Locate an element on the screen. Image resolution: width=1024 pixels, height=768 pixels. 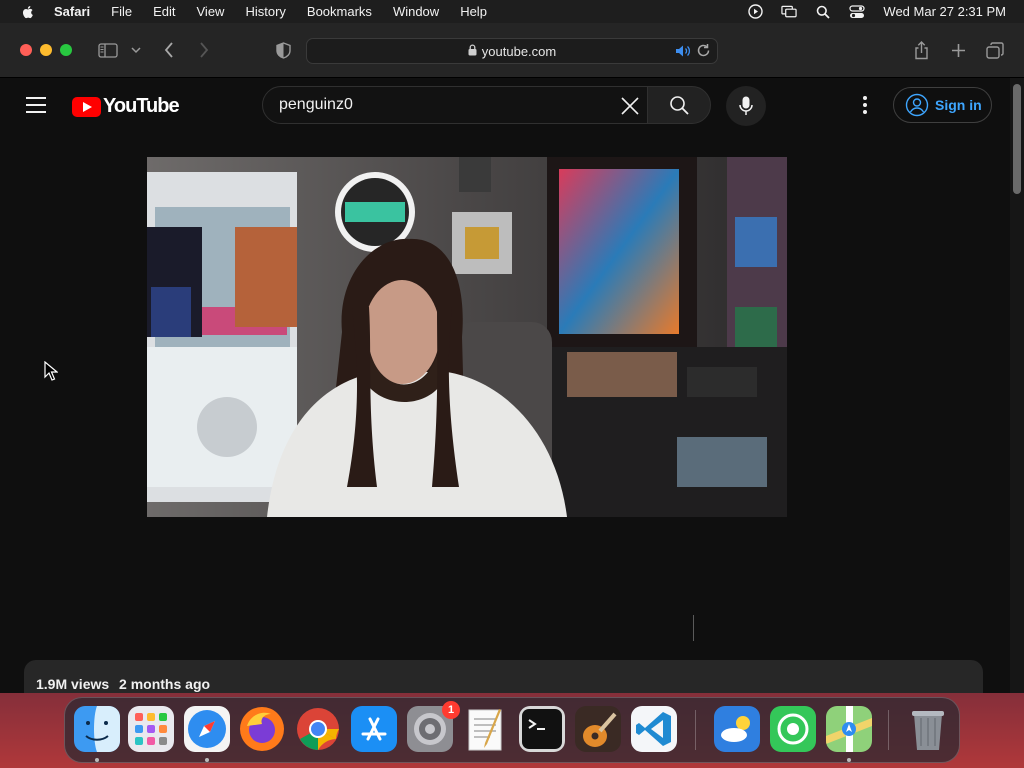
dock-textedit-icon is located at coordinates (486, 729).